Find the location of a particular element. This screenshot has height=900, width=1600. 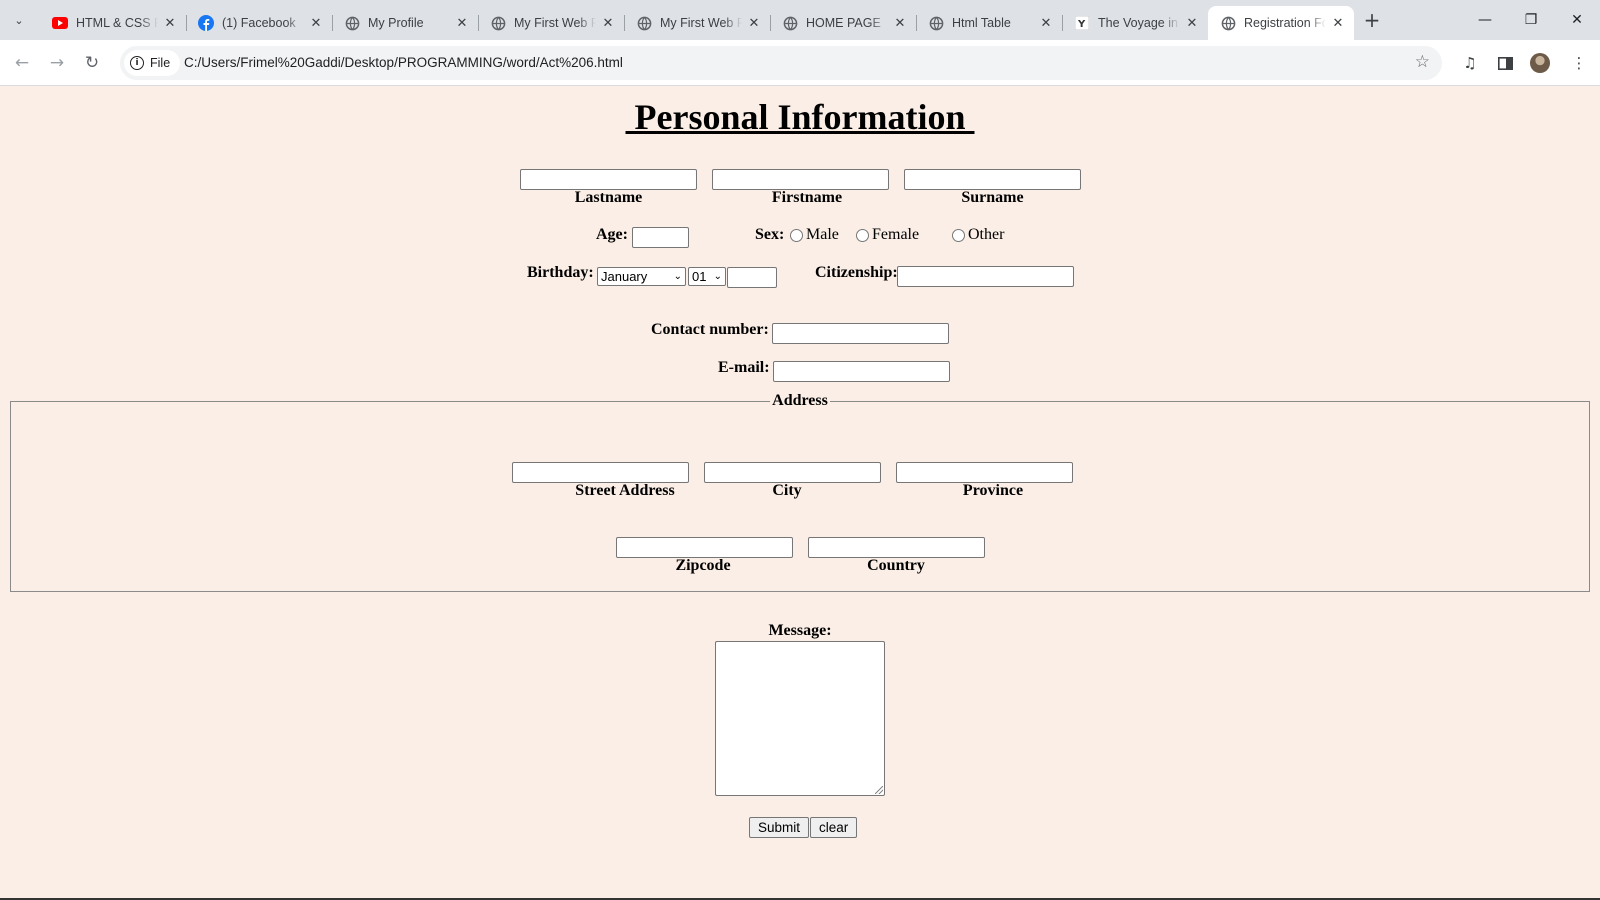

facebook-icon is located at coordinates (206, 23).